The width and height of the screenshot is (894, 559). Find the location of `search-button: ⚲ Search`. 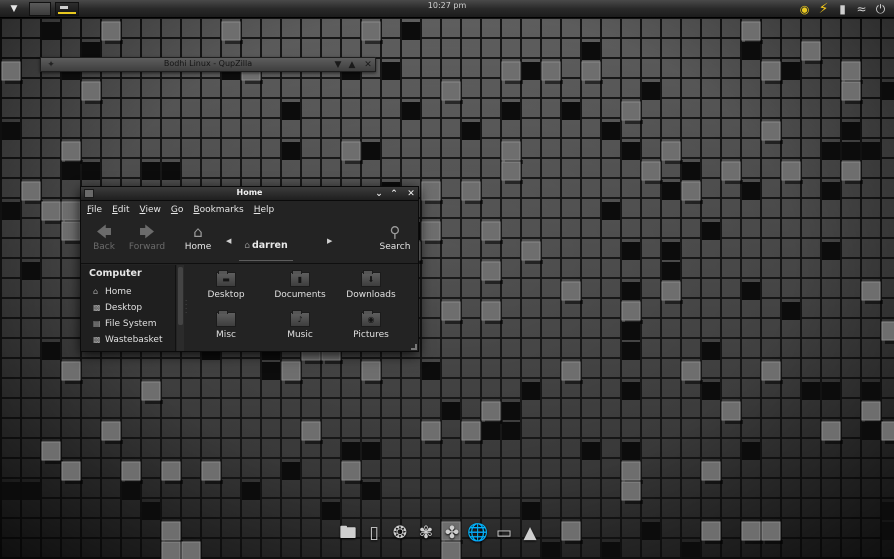

search-button: ⚲ Search is located at coordinates (395, 241).